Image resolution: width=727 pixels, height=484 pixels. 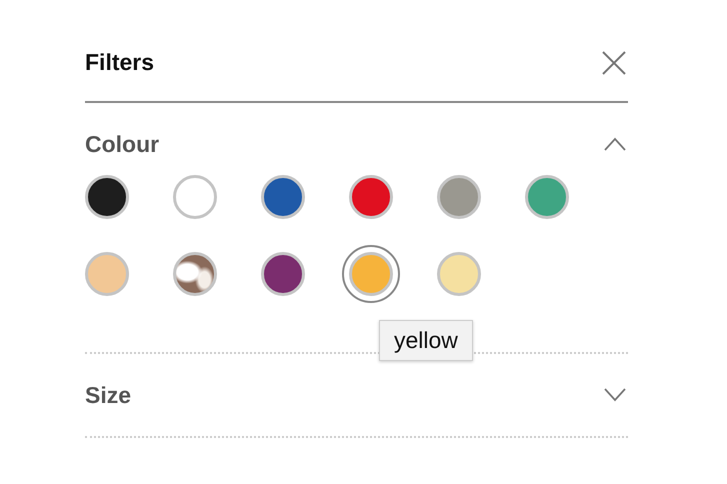 What do you see at coordinates (108, 395) in the screenshot?
I see `section-title: Size` at bounding box center [108, 395].